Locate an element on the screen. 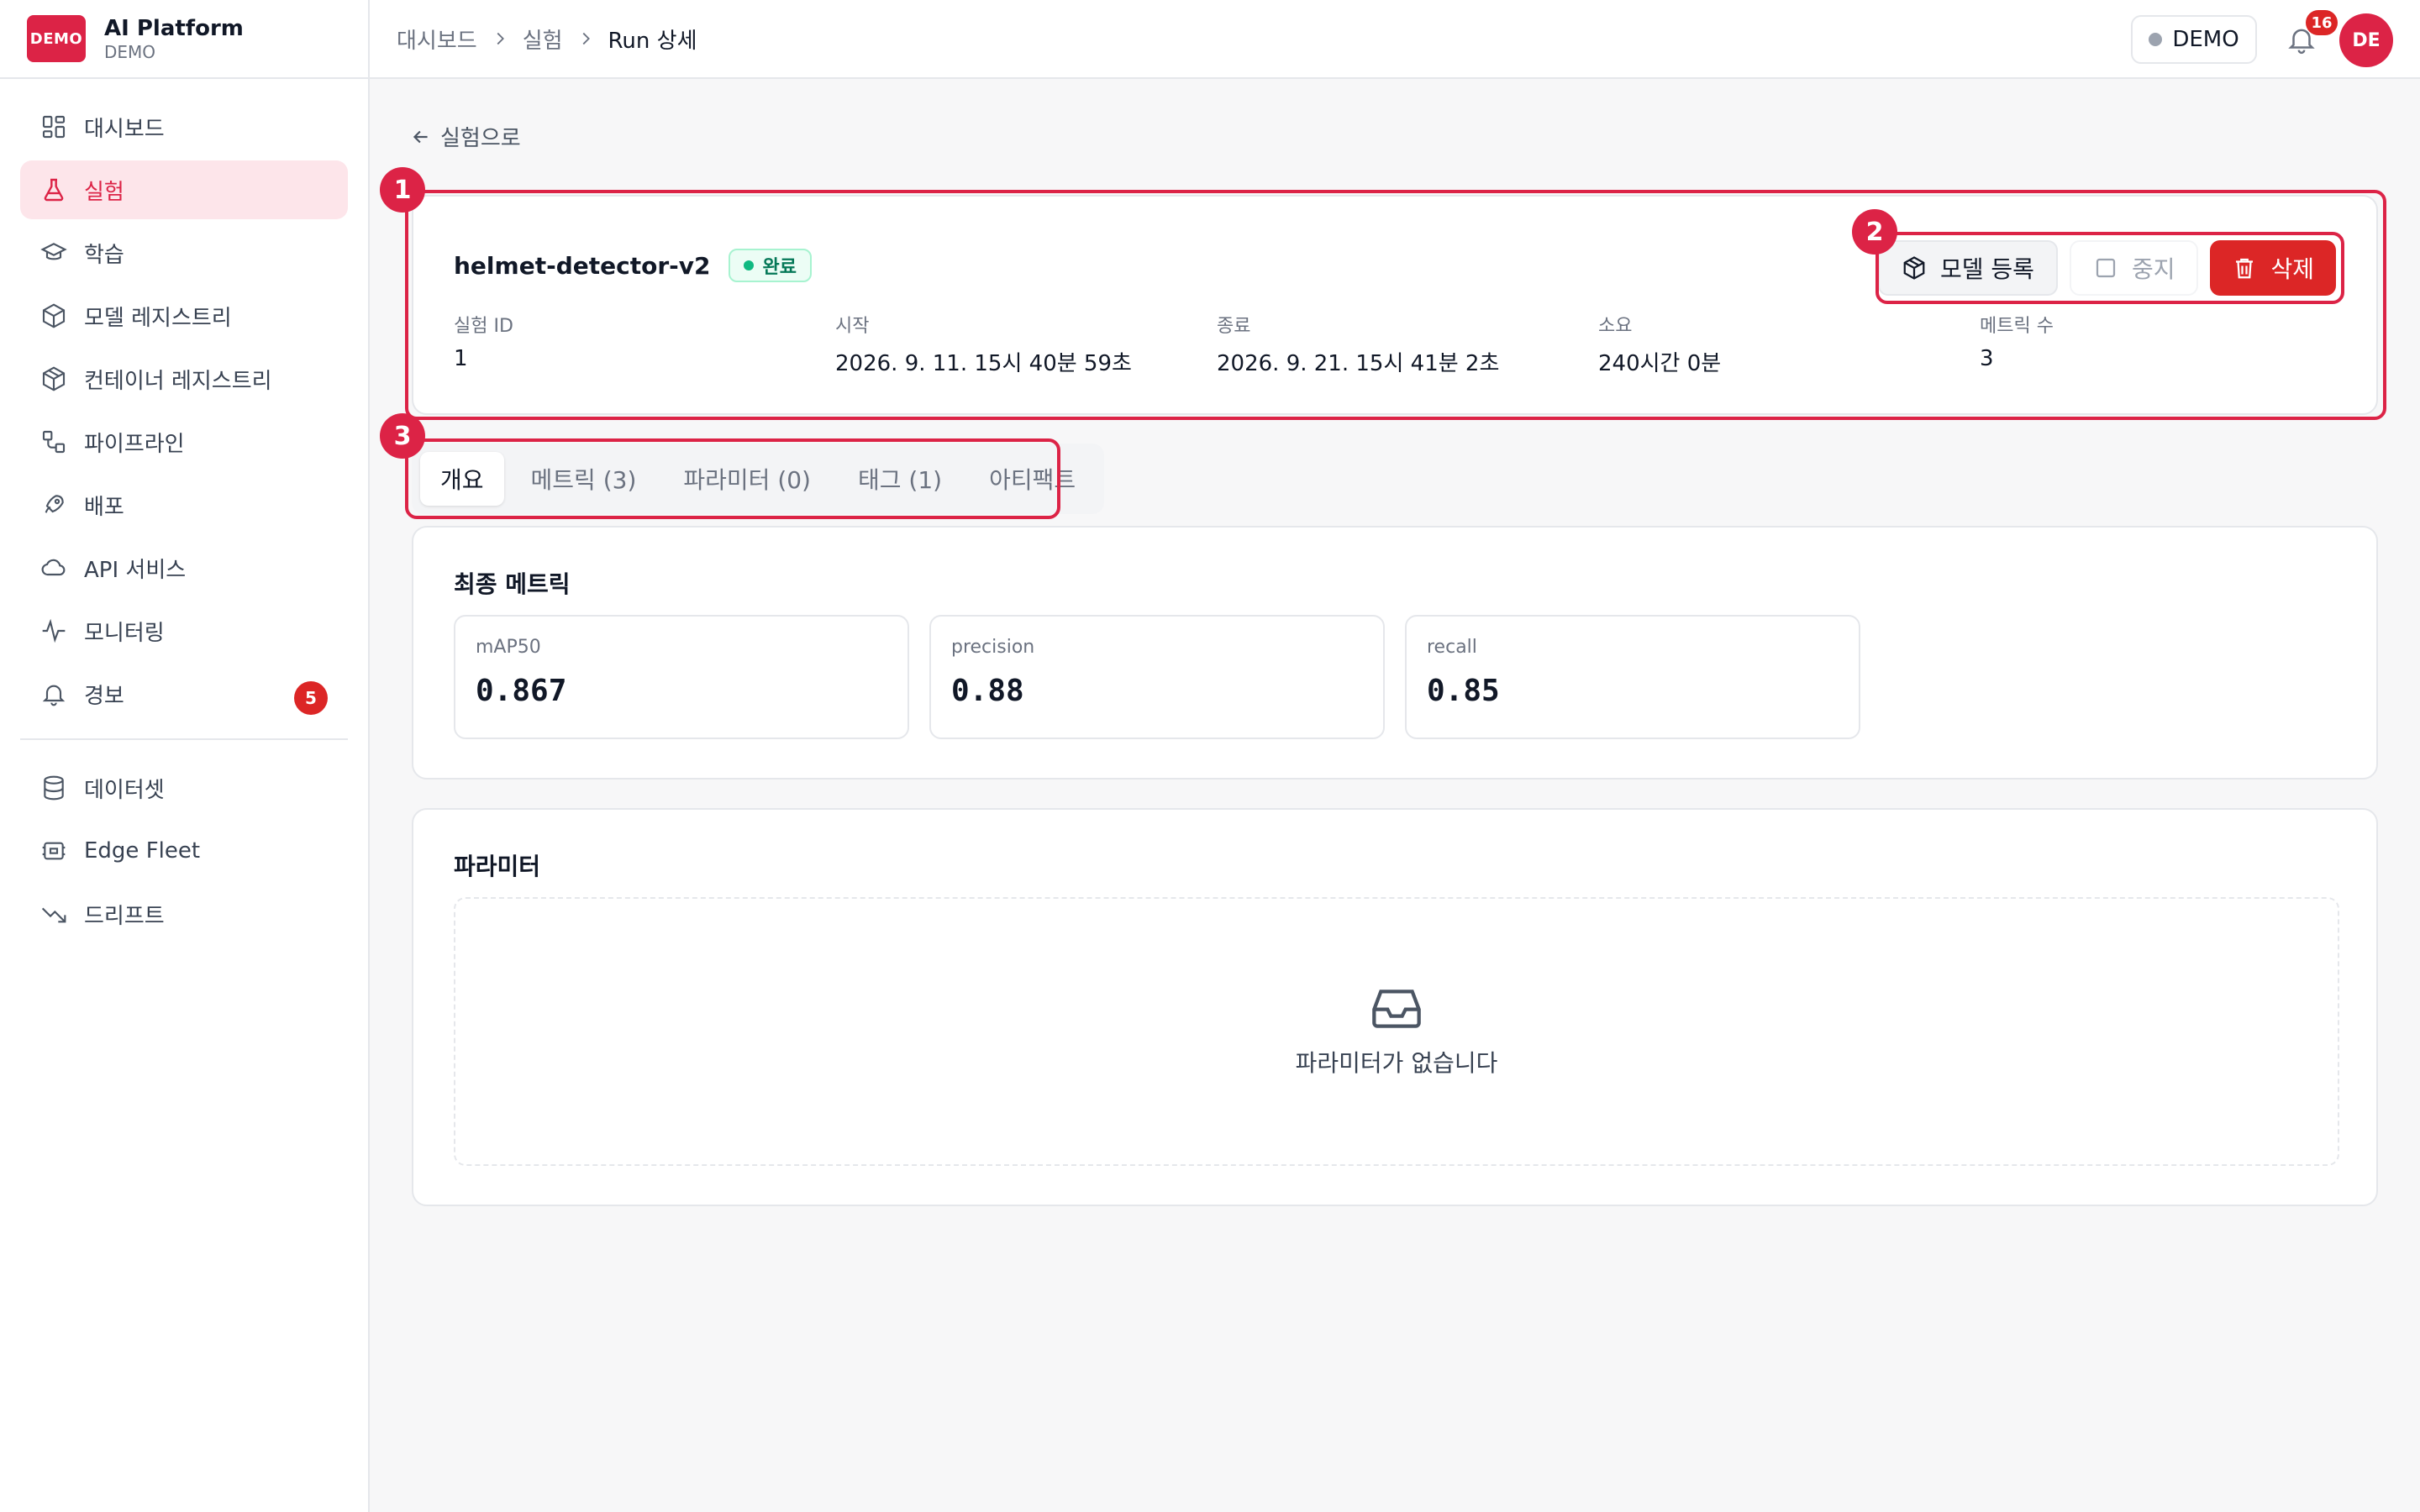 The height and width of the screenshot is (1512, 2420). metric-value: 0.85 is located at coordinates (1464, 691).